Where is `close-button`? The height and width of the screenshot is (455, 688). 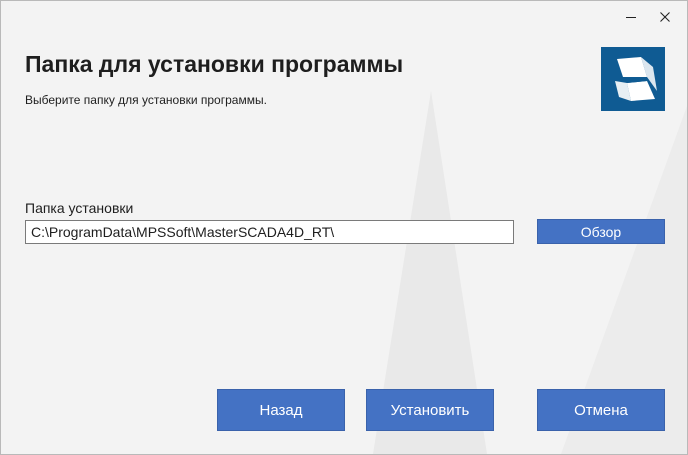
close-button is located at coordinates (665, 17).